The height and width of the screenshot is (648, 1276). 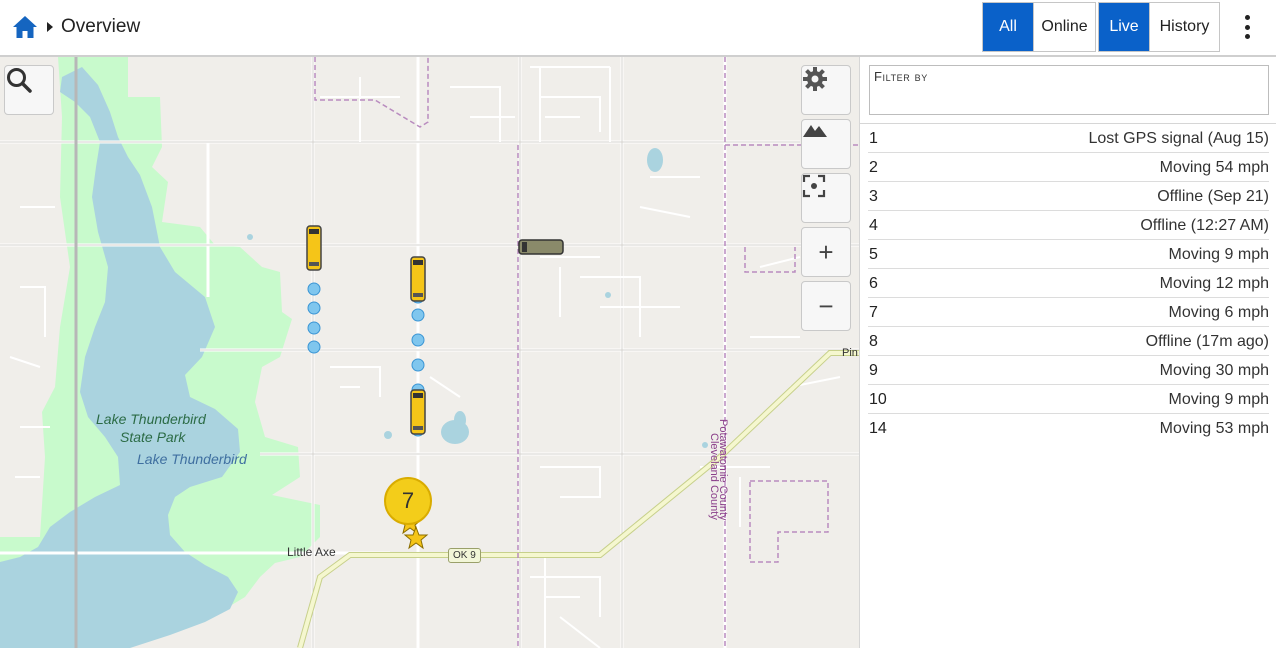 What do you see at coordinates (873, 341) in the screenshot?
I see `vehicle-id: 8` at bounding box center [873, 341].